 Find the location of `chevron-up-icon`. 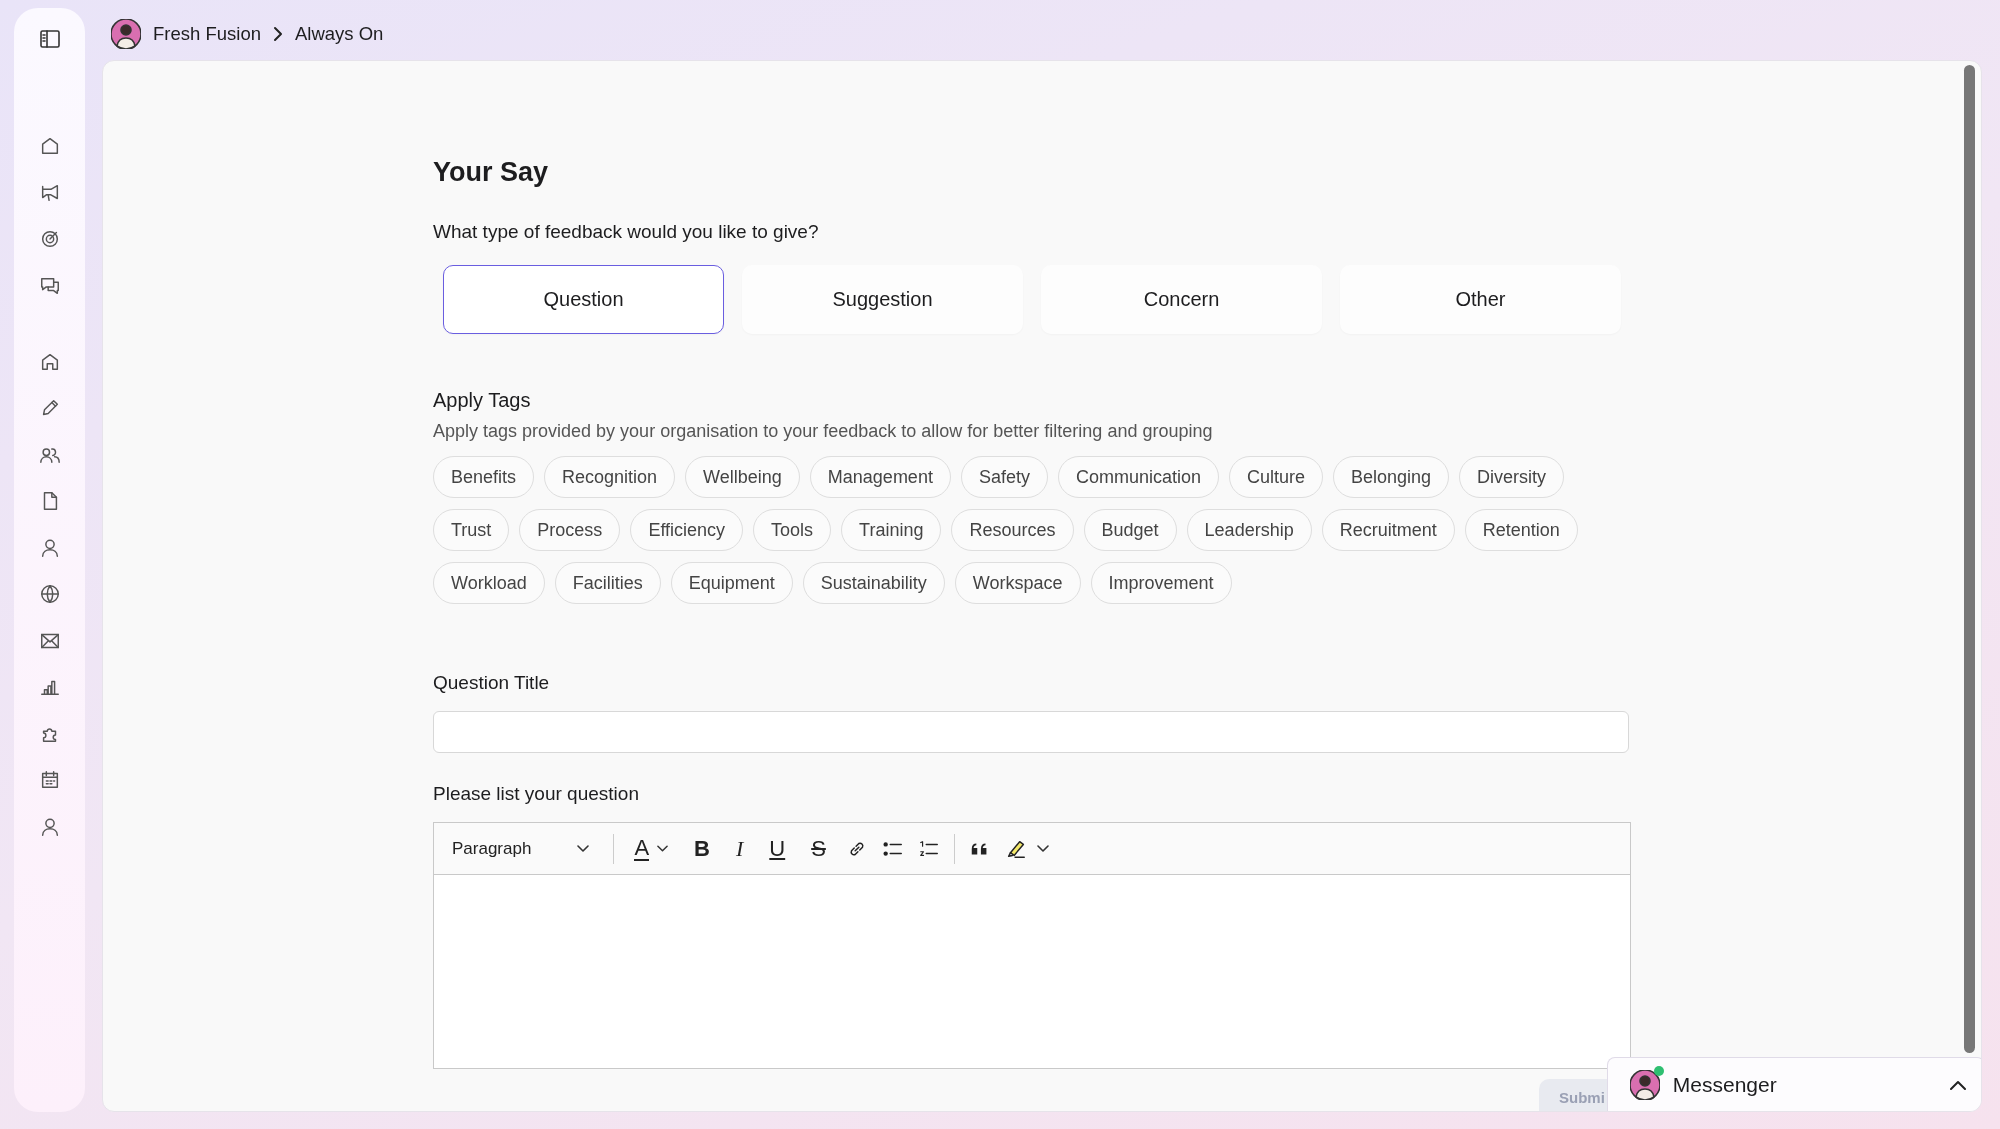

chevron-up-icon is located at coordinates (1957, 1084).